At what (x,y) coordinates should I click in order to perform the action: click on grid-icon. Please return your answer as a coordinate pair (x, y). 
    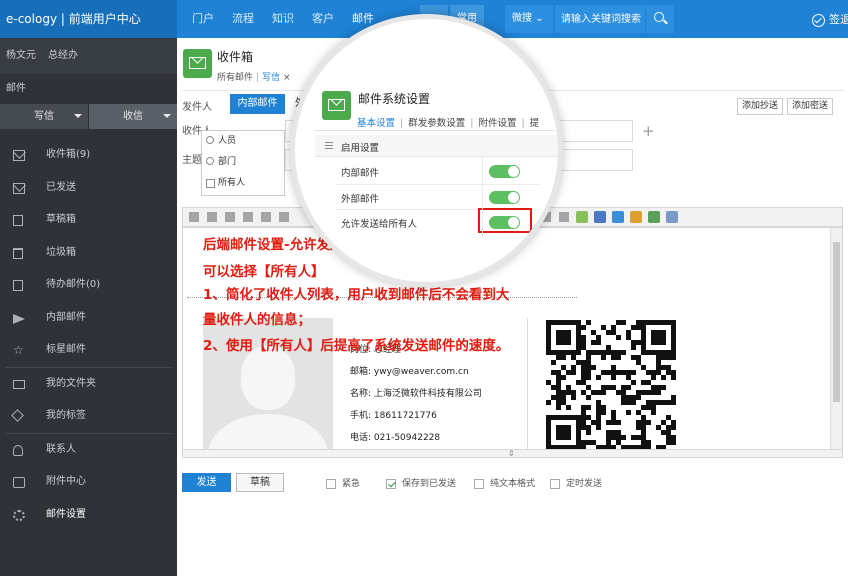
    Looking at the image, I should click on (600, 217).